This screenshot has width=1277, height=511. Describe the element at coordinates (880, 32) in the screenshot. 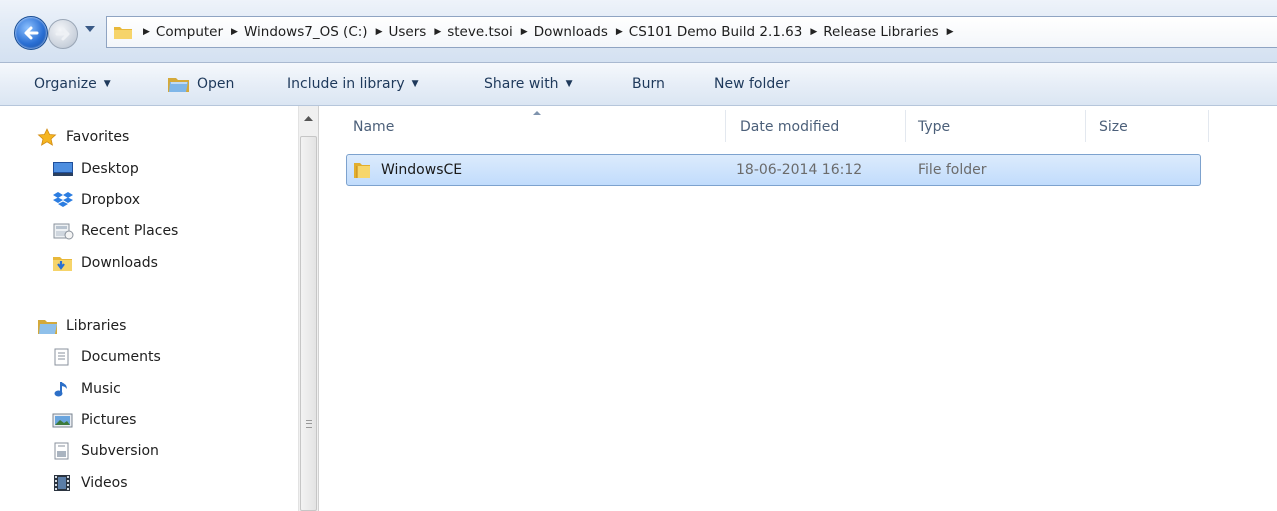

I see `breadcrumb-item-release-libraries: ▶ Release Libraries ▶` at that location.